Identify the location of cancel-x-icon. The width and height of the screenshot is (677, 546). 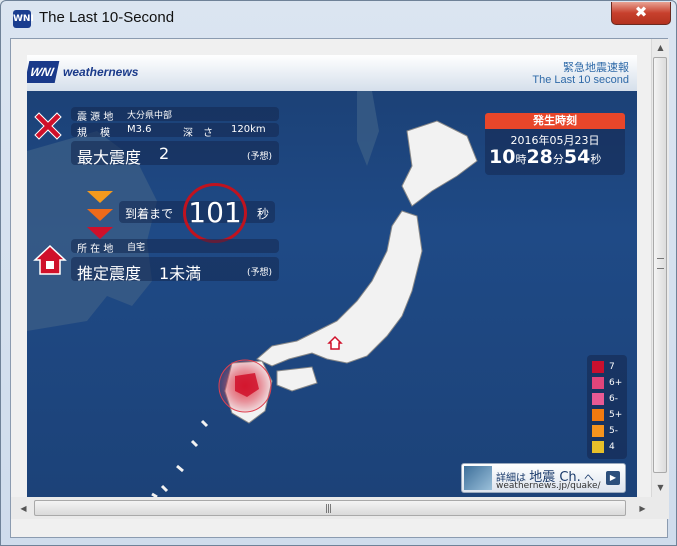
(48, 126).